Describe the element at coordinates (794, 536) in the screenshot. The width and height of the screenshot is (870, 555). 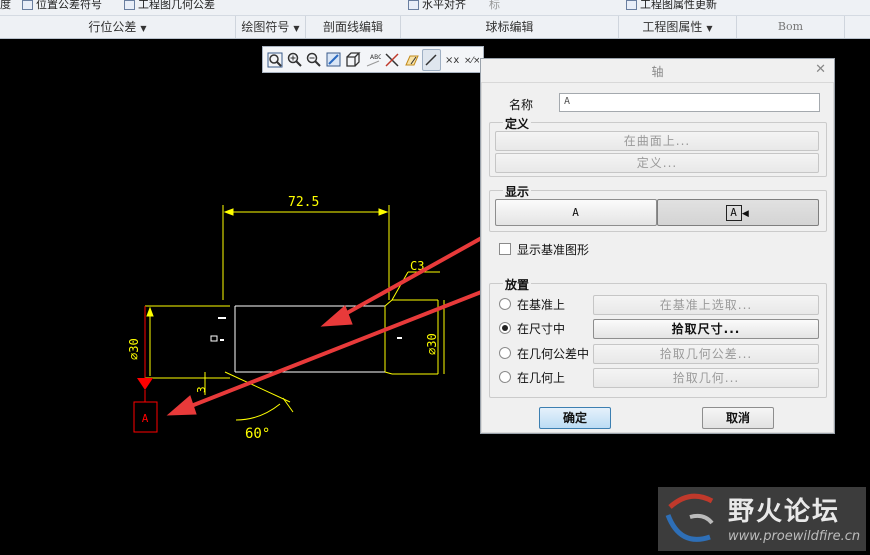
I see `watermark-url: www.proewildfire.cn` at that location.